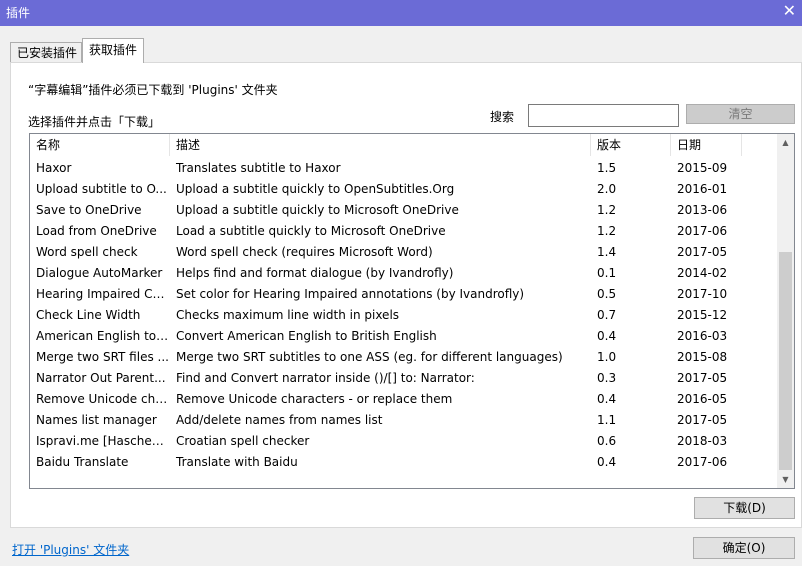 This screenshot has height=566, width=802. I want to click on clear-button: 清空, so click(740, 114).